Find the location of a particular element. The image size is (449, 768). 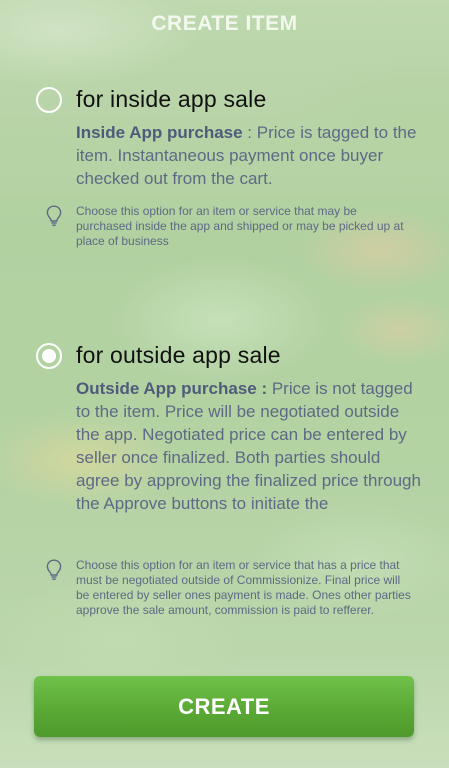

option-inside-app-sale-toggle: for inside app sale is located at coordinates (231, 99).